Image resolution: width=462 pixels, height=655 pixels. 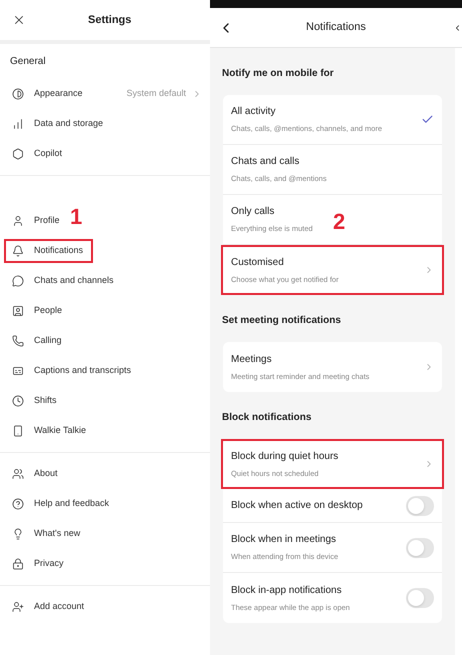 I want to click on settings-item: People, so click(x=38, y=311).